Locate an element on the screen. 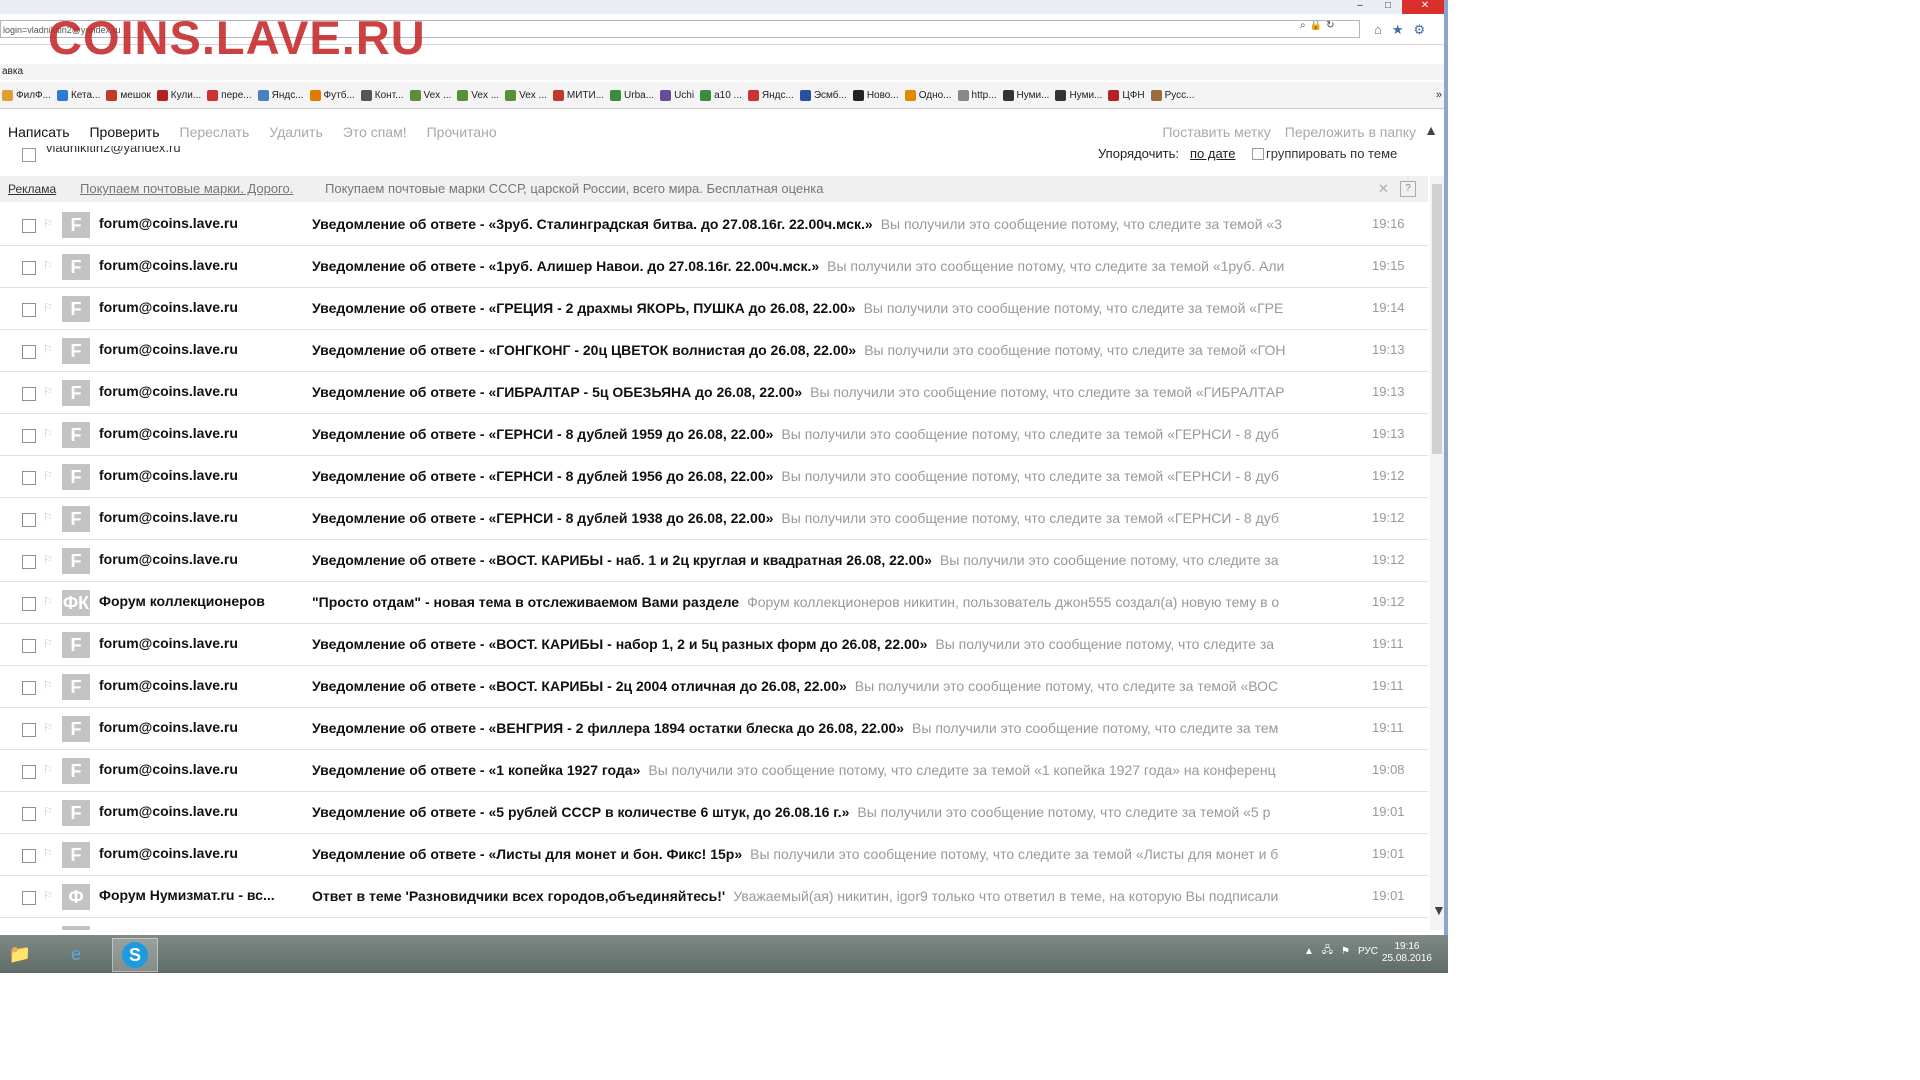 The image size is (1920, 1080). spam-button: Это спам! is located at coordinates (375, 132).